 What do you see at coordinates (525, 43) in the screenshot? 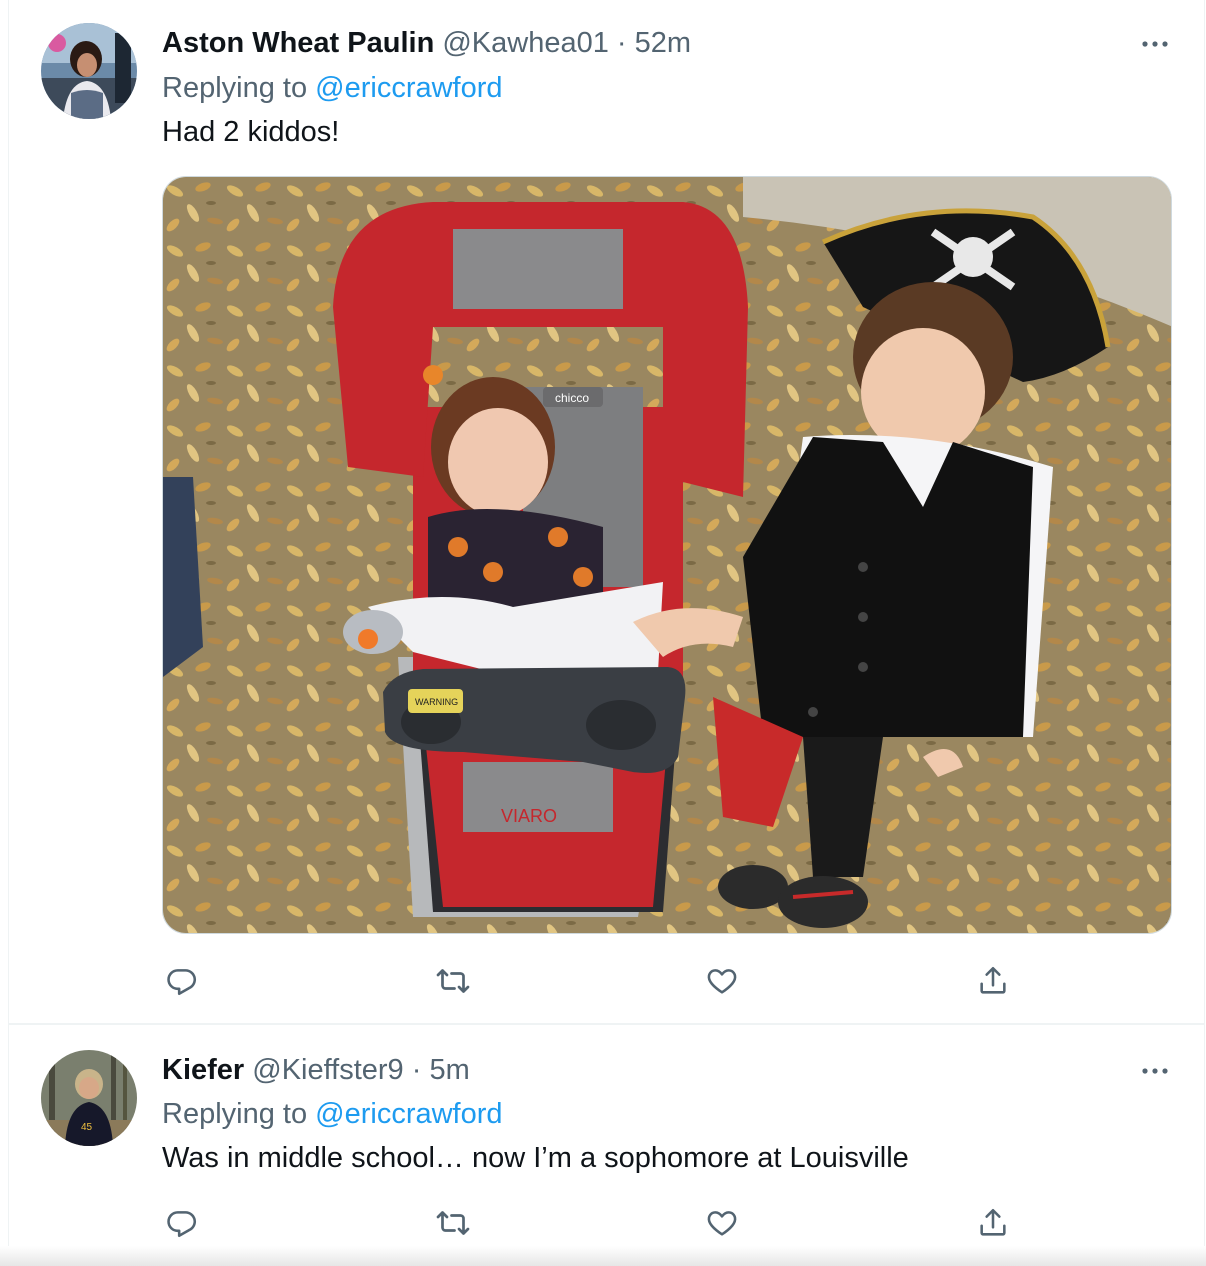
I see `author-handle: @Kawhea01` at bounding box center [525, 43].